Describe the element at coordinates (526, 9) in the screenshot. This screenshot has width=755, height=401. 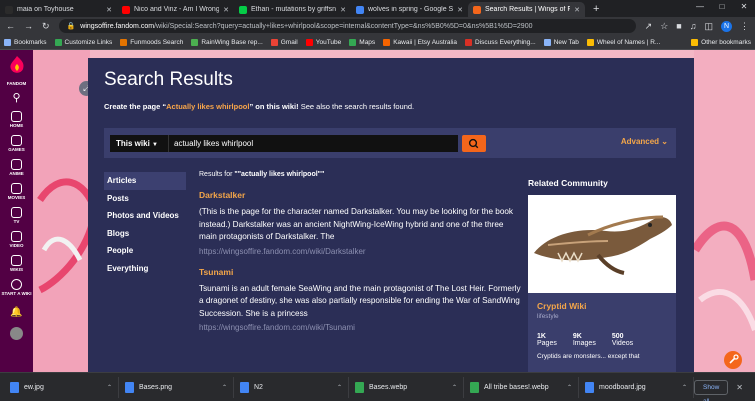
I see `browser-tab: Search Results | Wings of Fire Wi✕` at that location.